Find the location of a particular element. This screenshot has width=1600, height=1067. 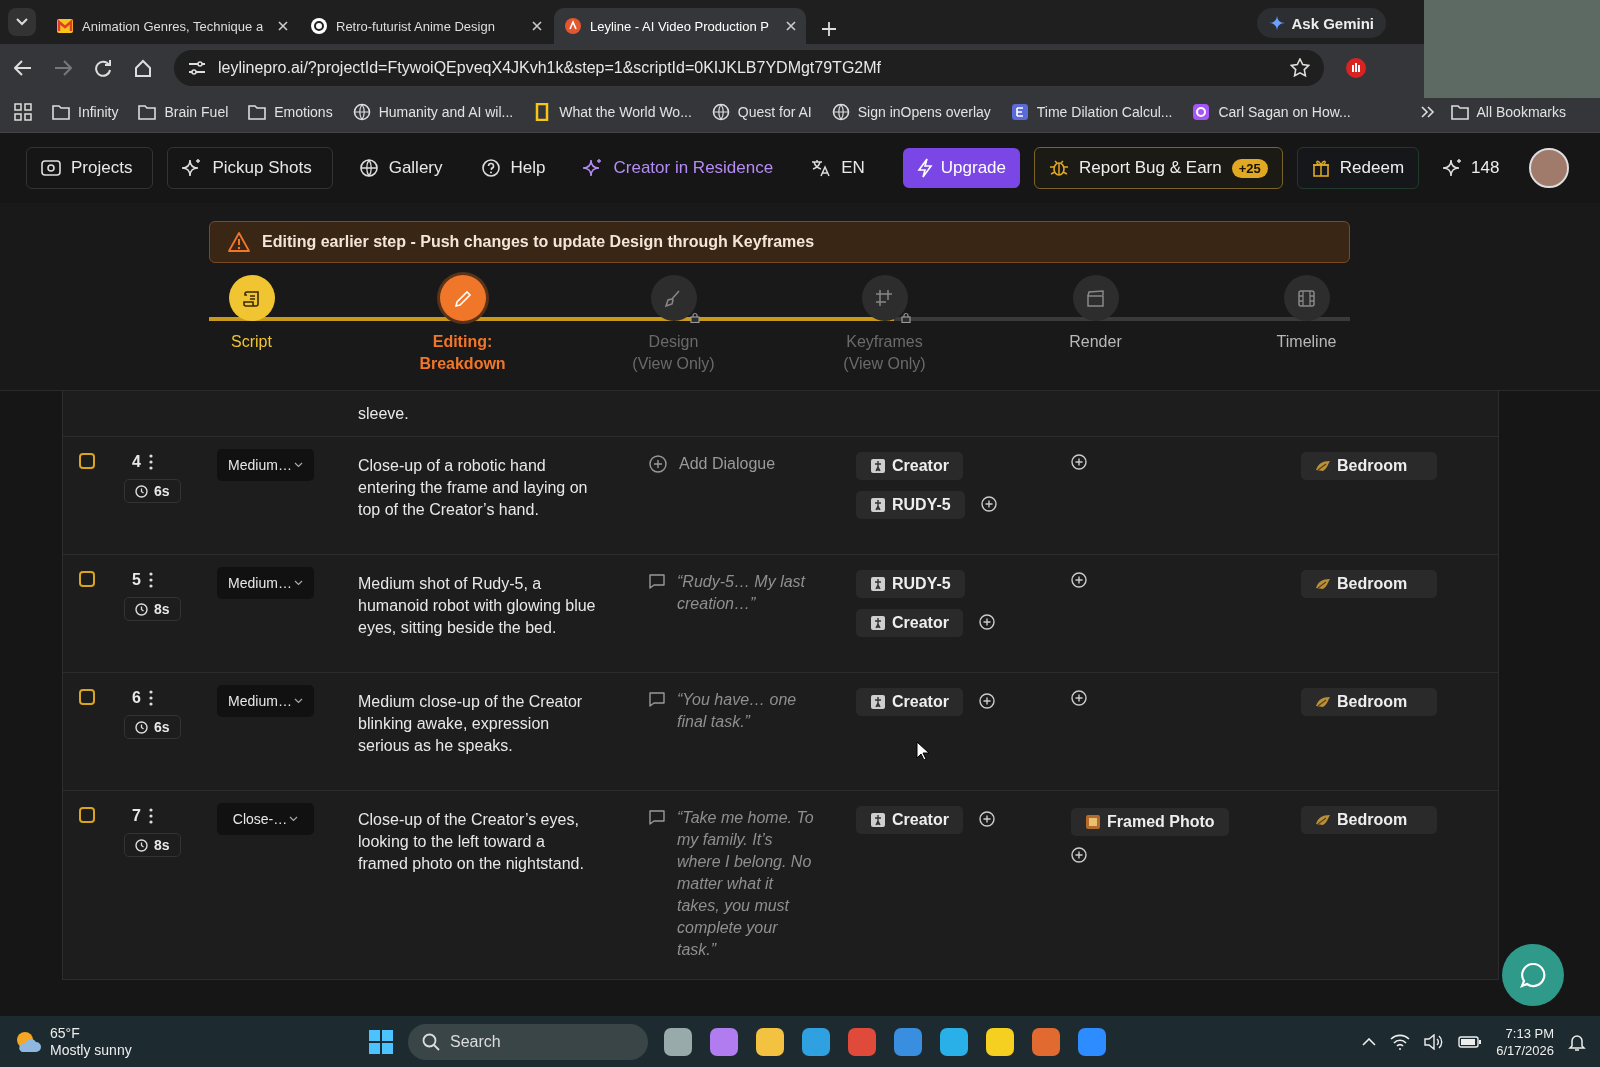

new-tab-icon is located at coordinates (829, 29).